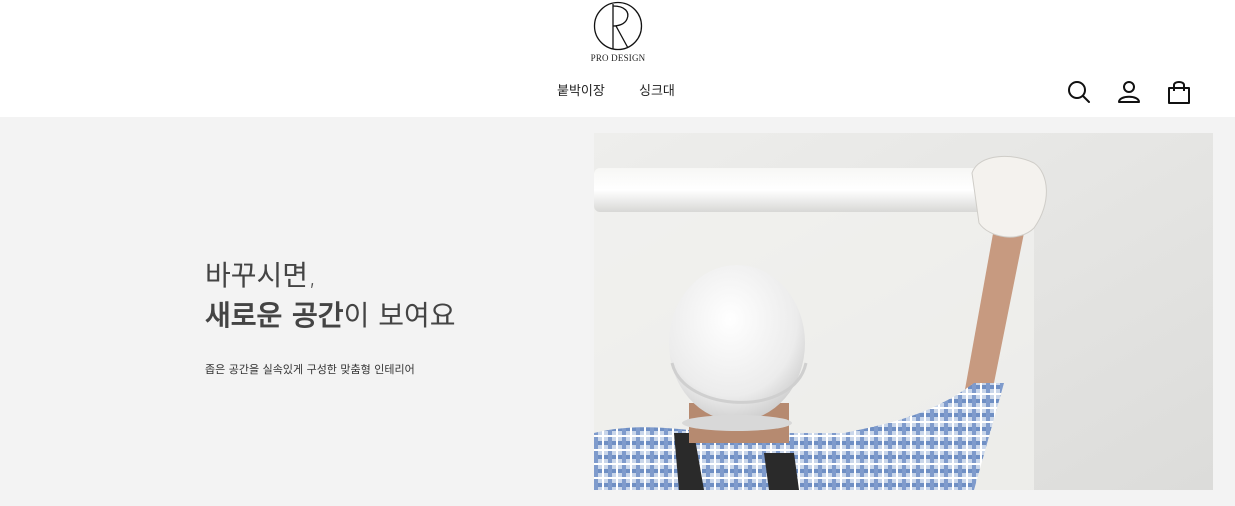  I want to click on search-icon, so click(1079, 92).